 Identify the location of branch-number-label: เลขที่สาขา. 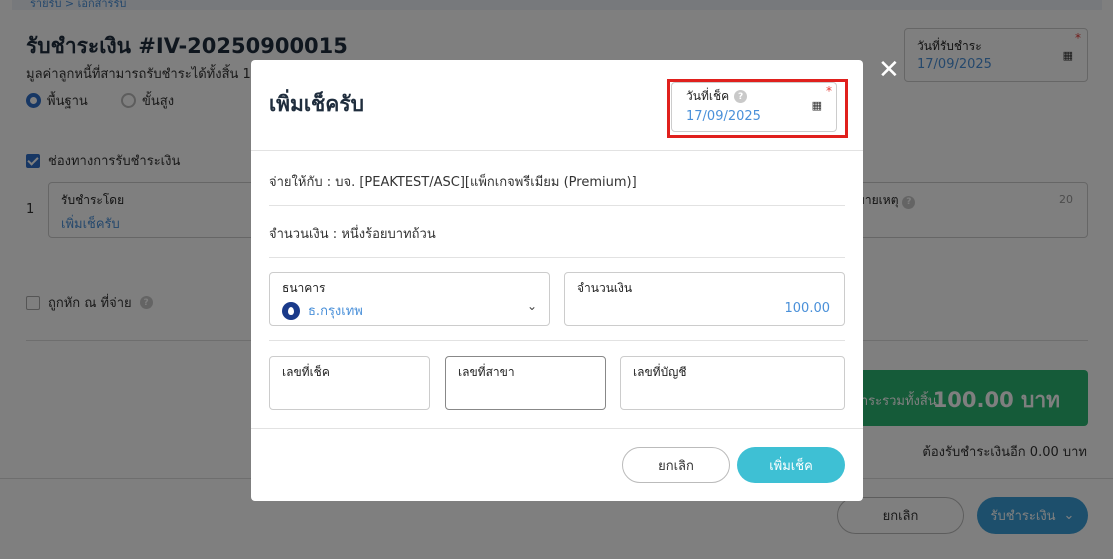
(486, 372).